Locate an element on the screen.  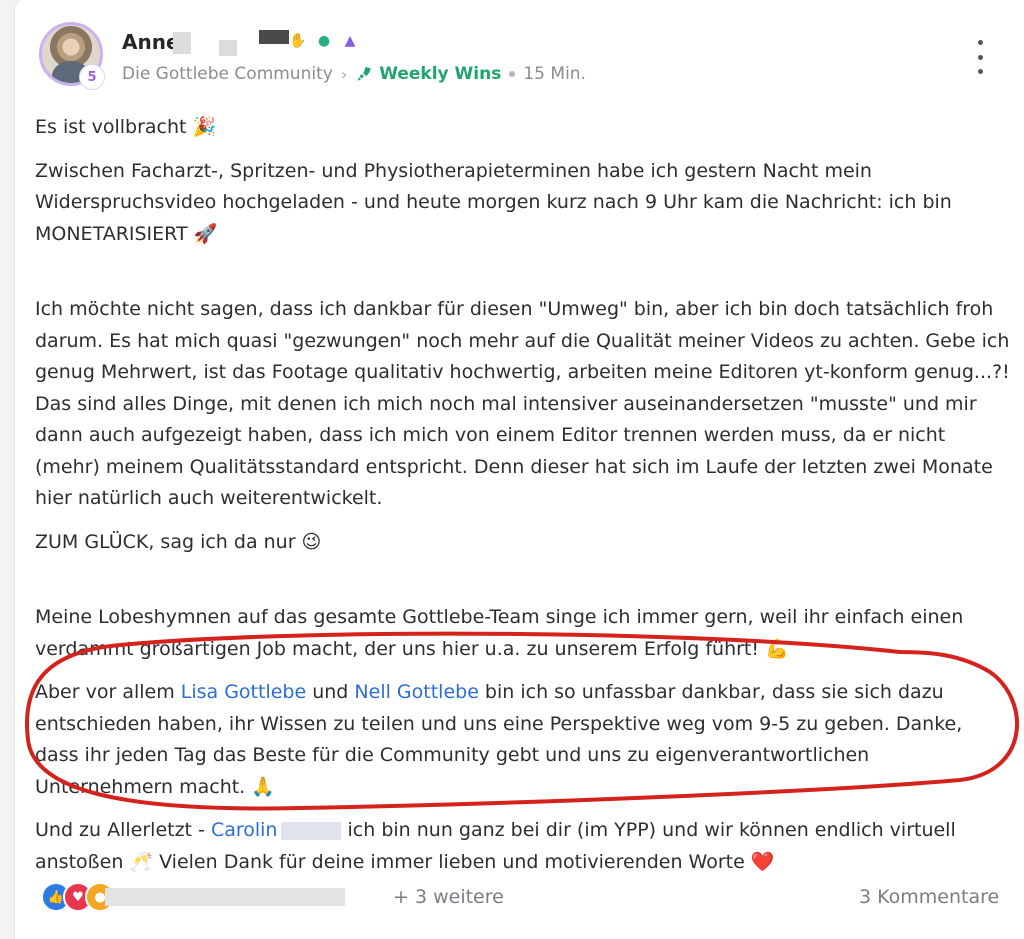
paragraph: Es ist vollbracht 🎉 is located at coordinates (126, 127).